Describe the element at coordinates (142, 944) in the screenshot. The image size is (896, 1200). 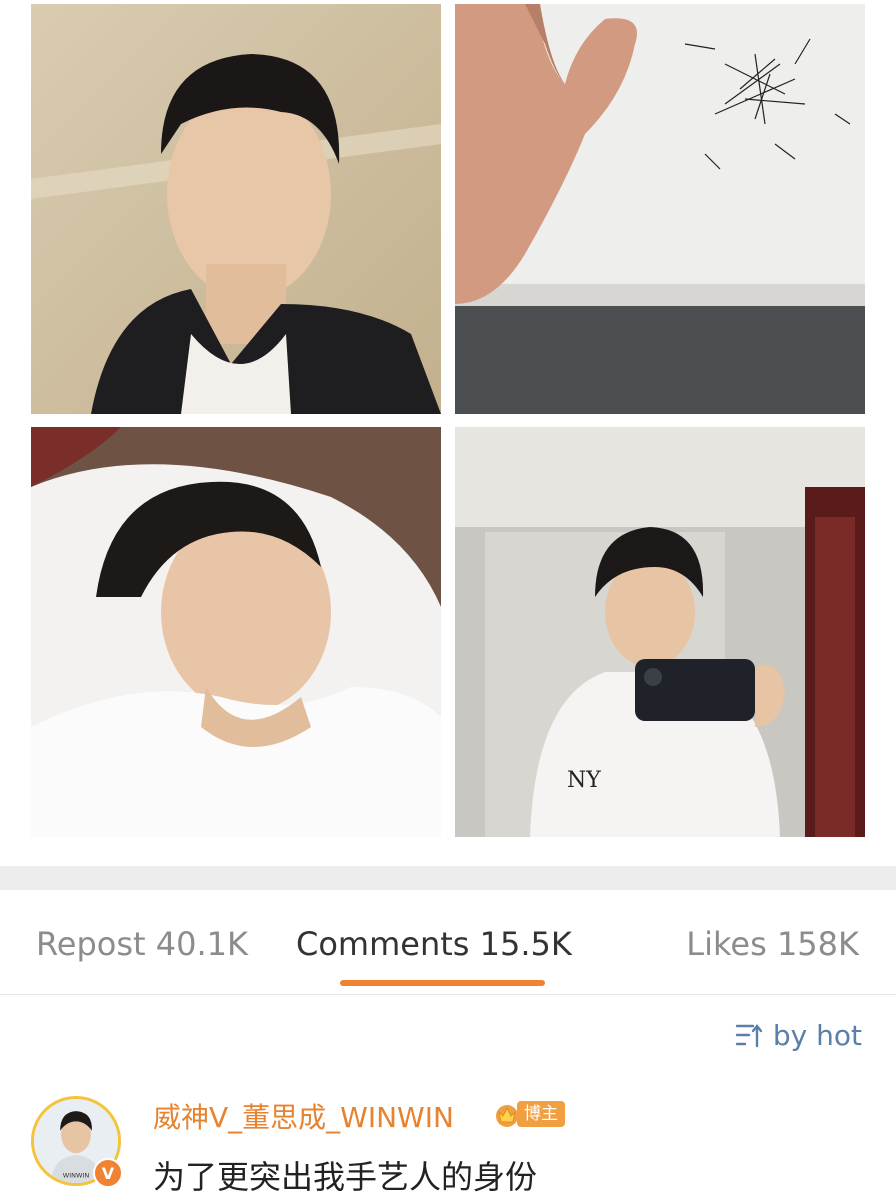
I see `tab-repost: Repost 40.1K` at that location.